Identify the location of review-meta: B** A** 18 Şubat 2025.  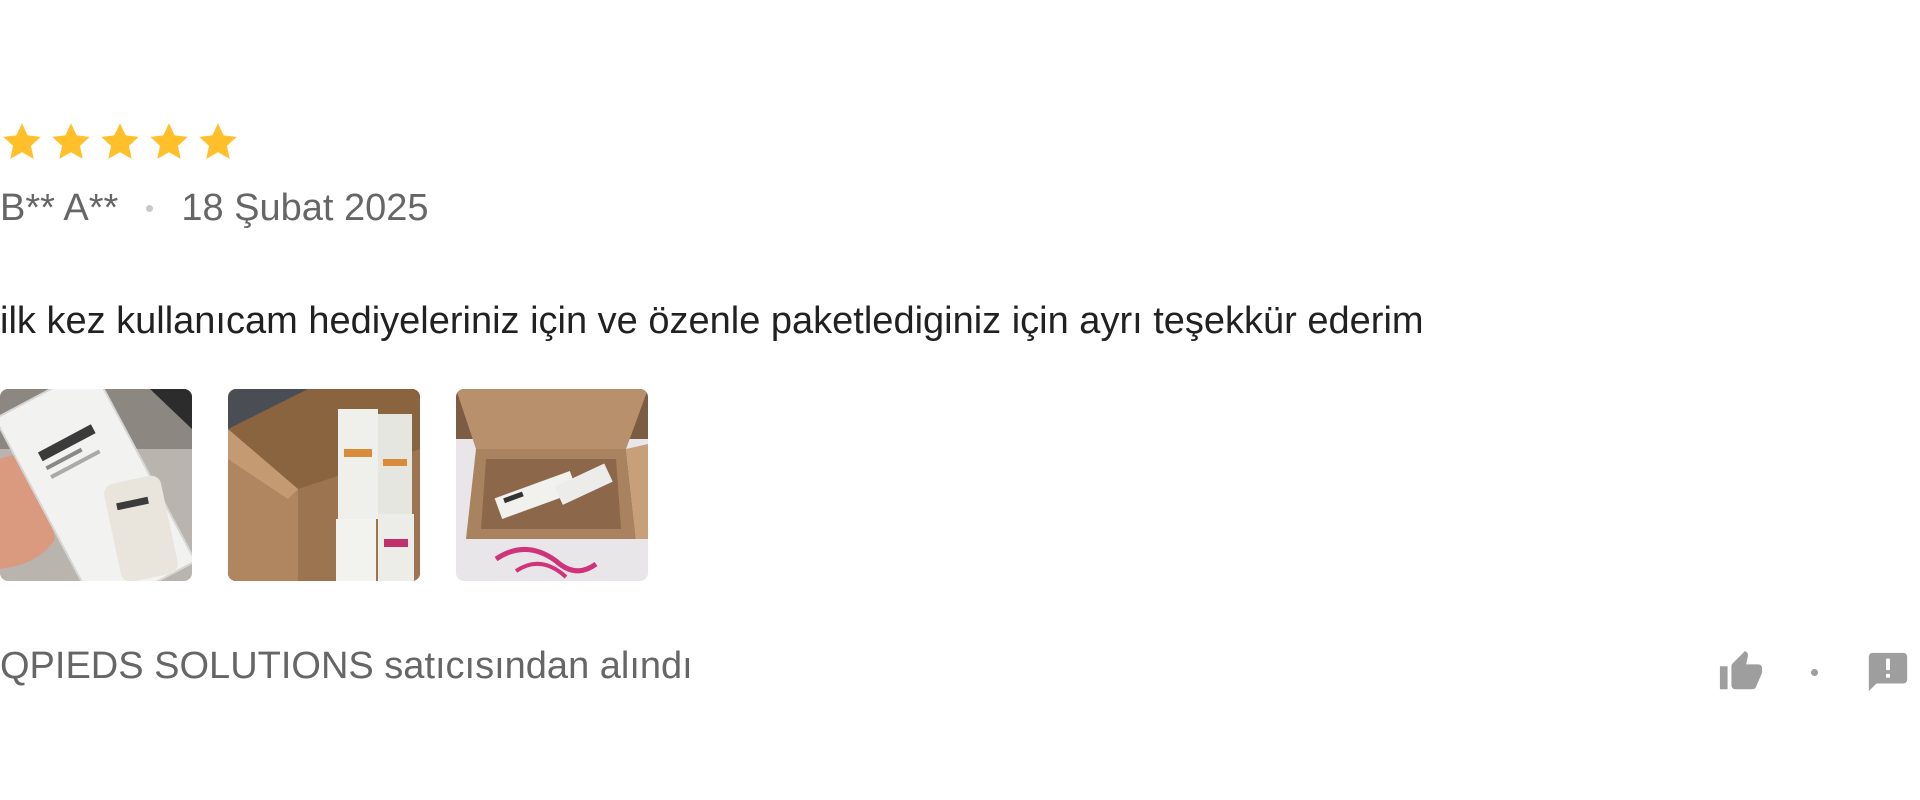
(214, 208).